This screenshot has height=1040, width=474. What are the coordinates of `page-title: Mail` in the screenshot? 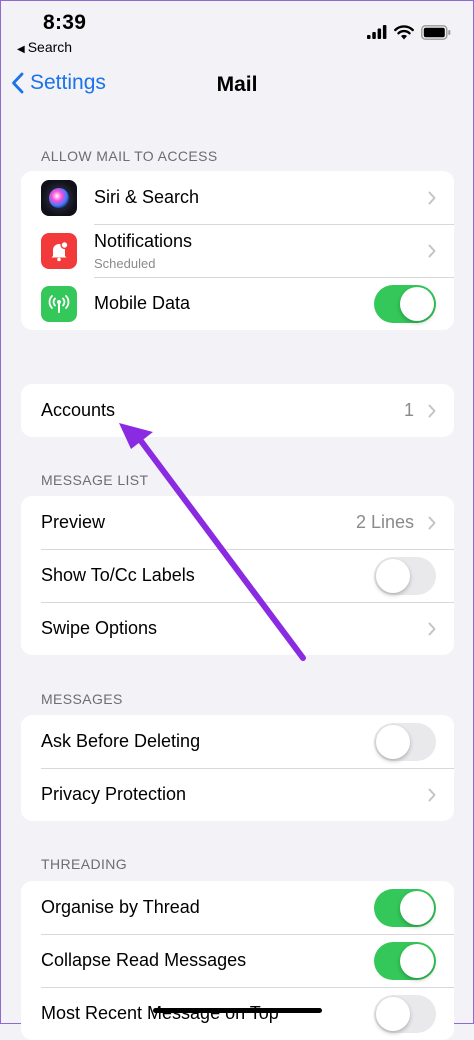 It's located at (237, 84).